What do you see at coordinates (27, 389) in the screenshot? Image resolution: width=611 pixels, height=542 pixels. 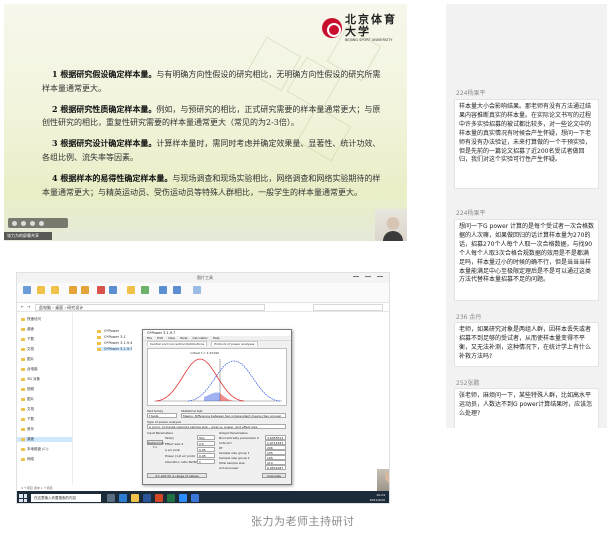 I see `nav-item: 视频` at bounding box center [27, 389].